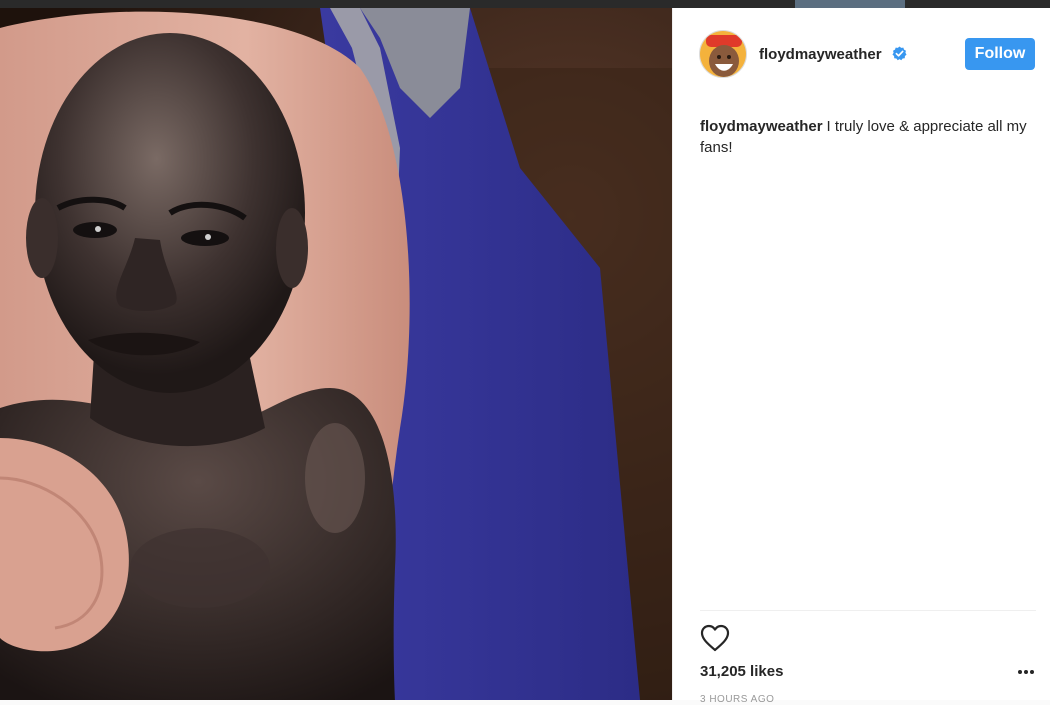  I want to click on top-strip-tab, so click(850, 4).